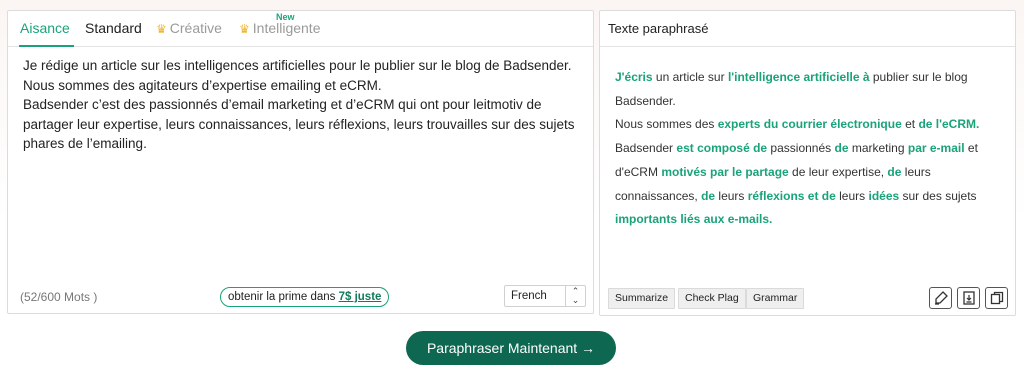 The width and height of the screenshot is (1024, 369). I want to click on changed-phrase: l'intelligence artificielle à, so click(798, 77).